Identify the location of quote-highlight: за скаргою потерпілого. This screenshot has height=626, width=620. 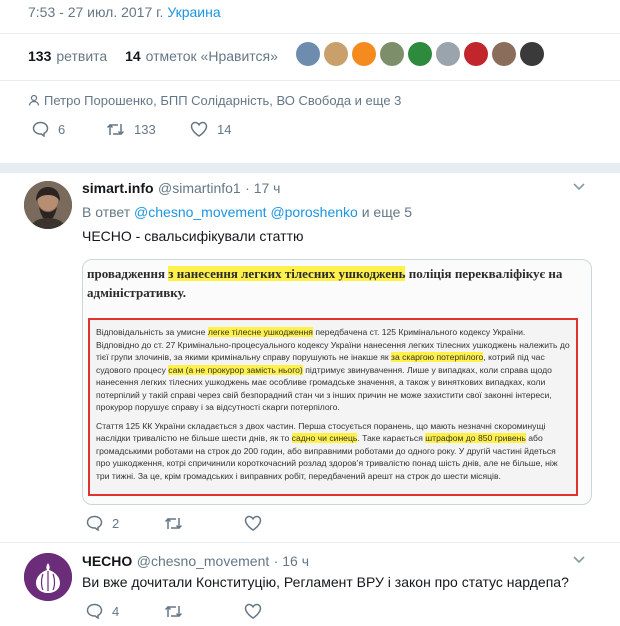
(437, 357).